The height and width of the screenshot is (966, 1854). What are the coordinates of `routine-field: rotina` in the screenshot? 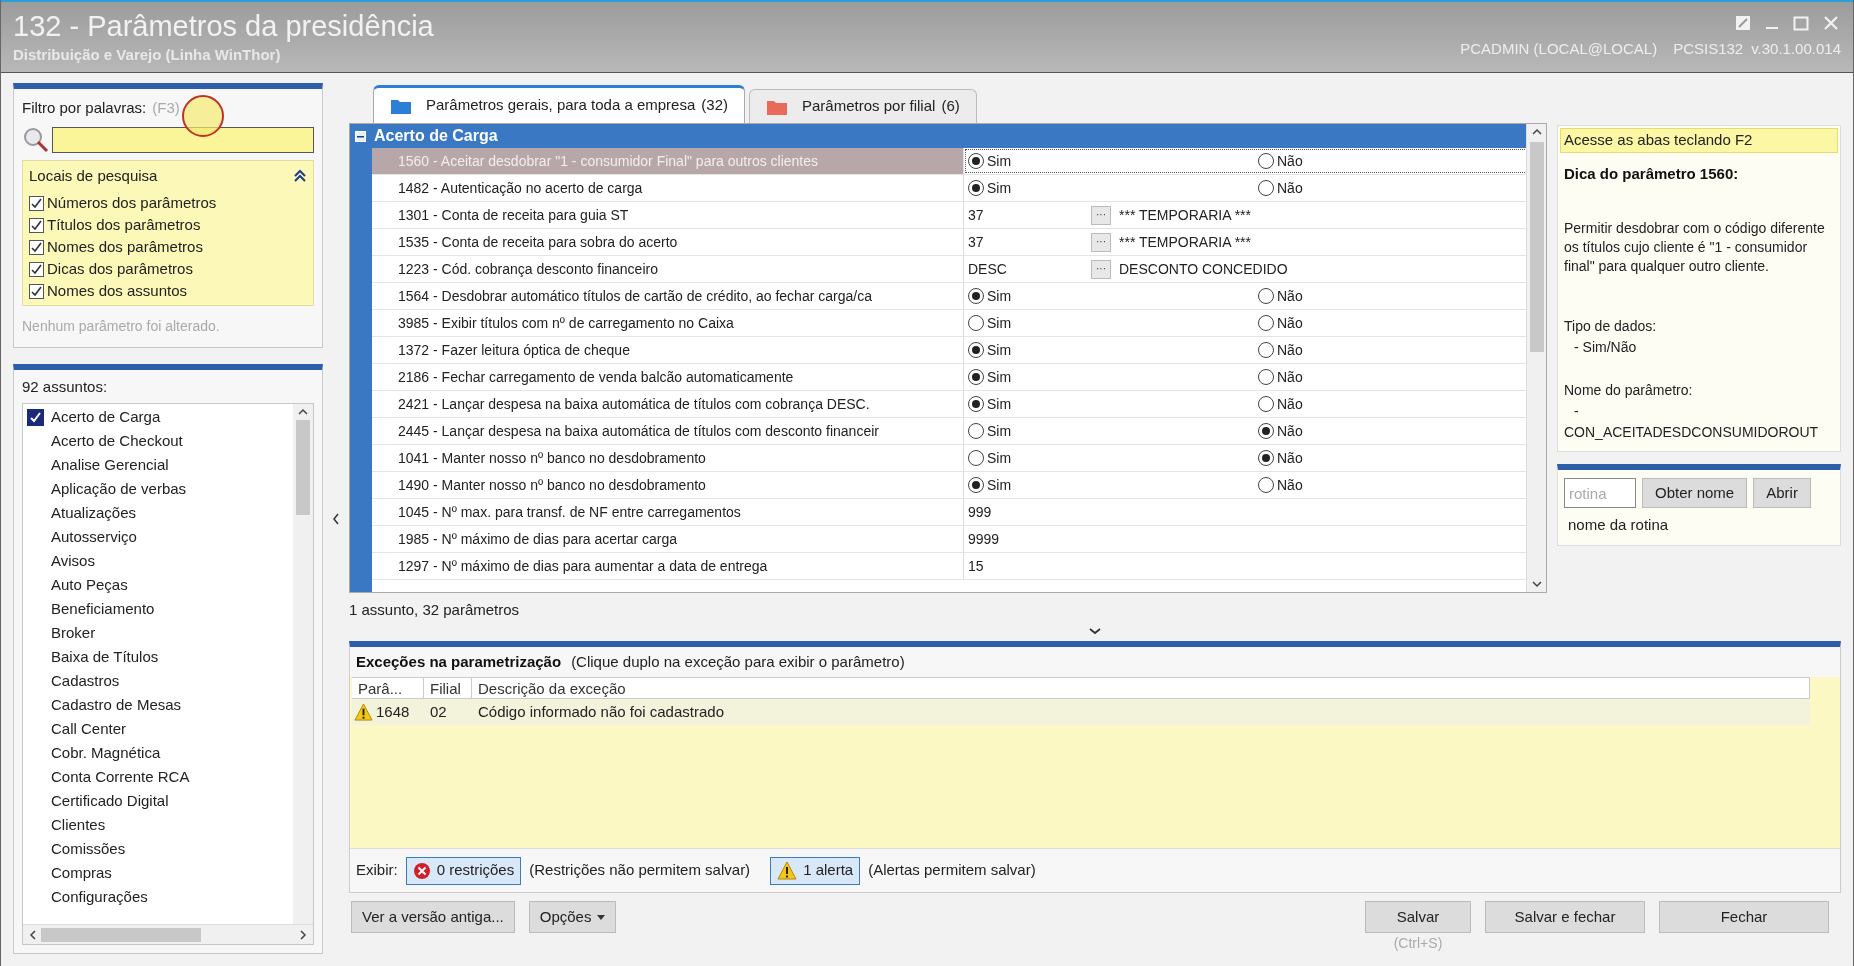 It's located at (1600, 493).